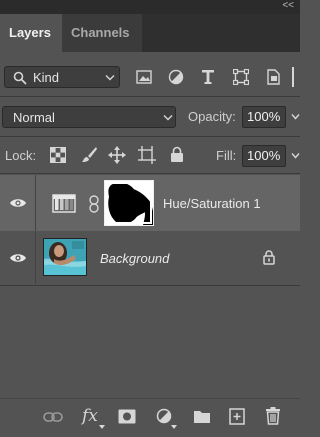  What do you see at coordinates (90, 416) in the screenshot?
I see `layer-style-icon: fx` at bounding box center [90, 416].